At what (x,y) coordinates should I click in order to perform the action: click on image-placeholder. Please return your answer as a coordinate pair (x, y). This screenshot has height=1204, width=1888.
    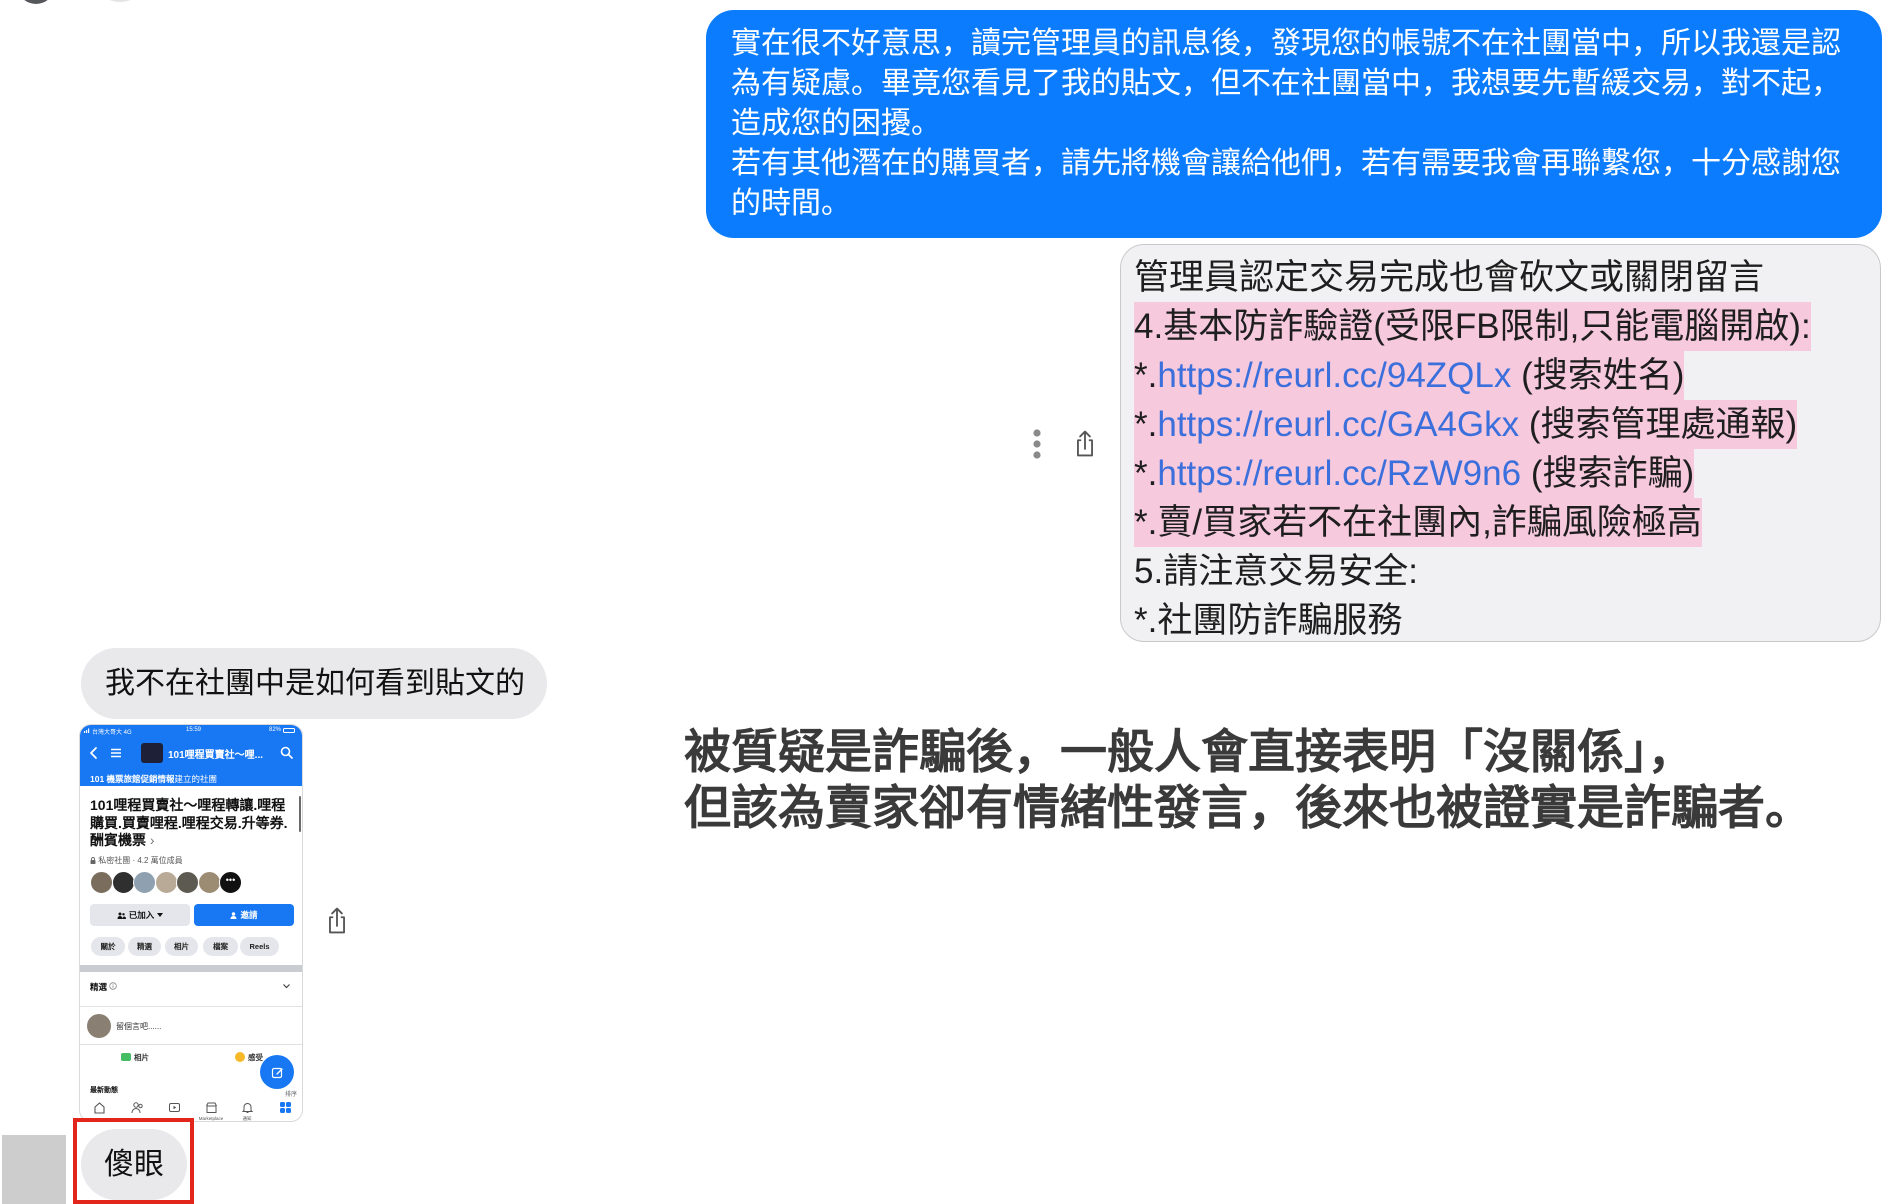
    Looking at the image, I should click on (34, 1169).